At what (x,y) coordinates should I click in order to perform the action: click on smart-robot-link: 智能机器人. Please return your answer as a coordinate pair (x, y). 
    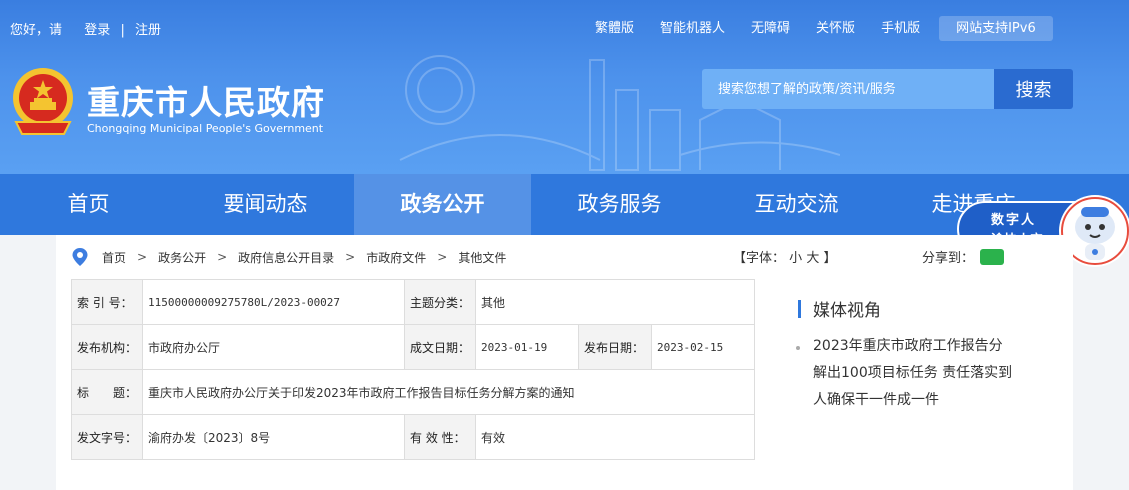
    Looking at the image, I should click on (692, 28).